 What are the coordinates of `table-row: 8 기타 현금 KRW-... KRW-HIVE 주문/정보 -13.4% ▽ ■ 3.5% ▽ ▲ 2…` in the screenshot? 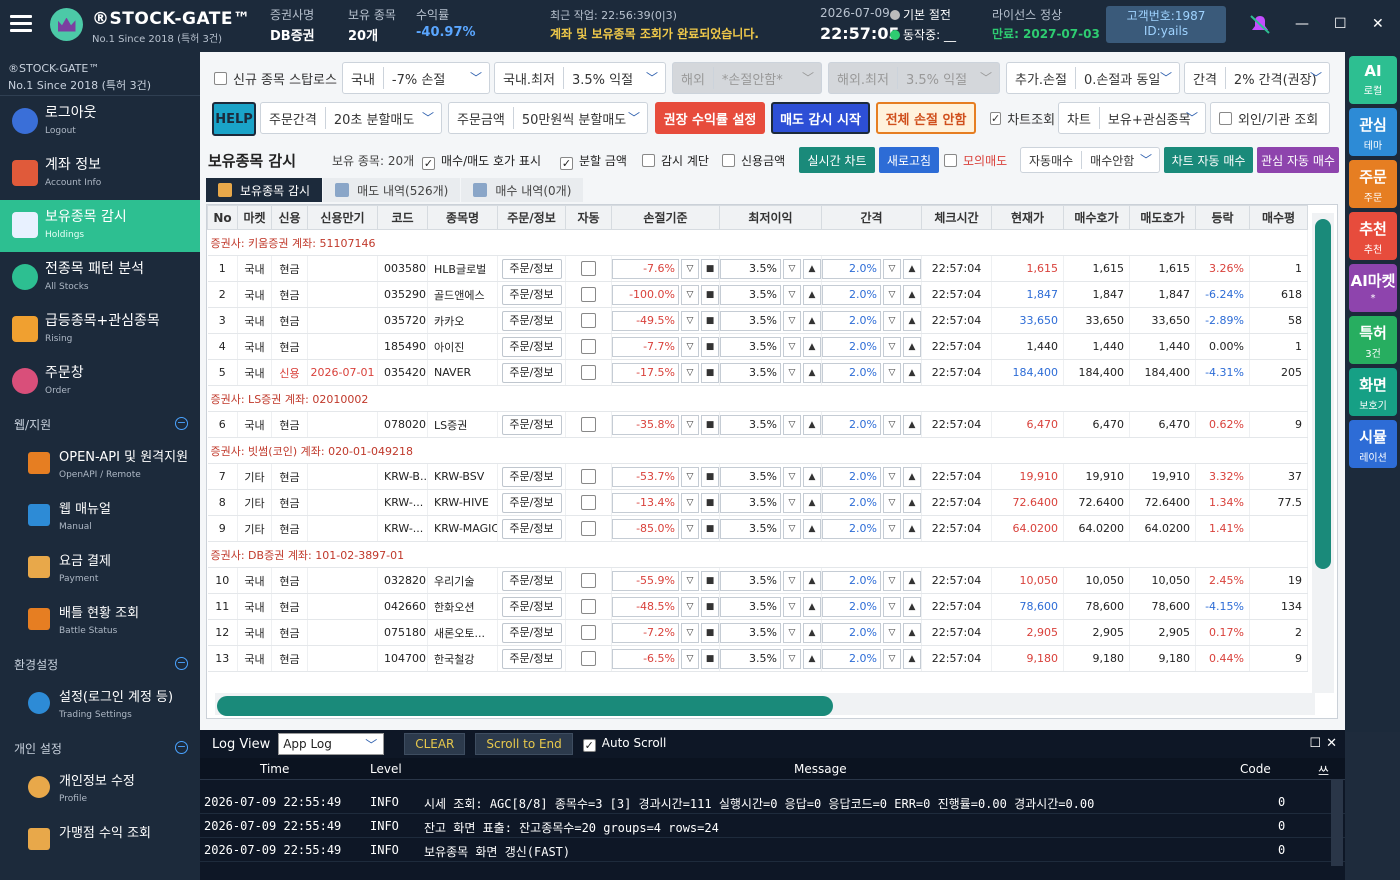 It's located at (757, 502).